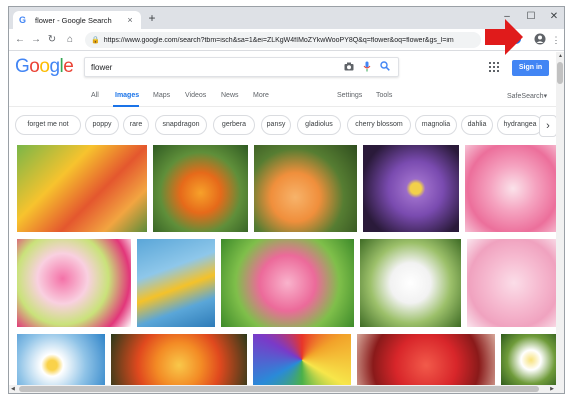  What do you see at coordinates (560, 219) in the screenshot?
I see `vertical-scrollbar: ▲` at bounding box center [560, 219].